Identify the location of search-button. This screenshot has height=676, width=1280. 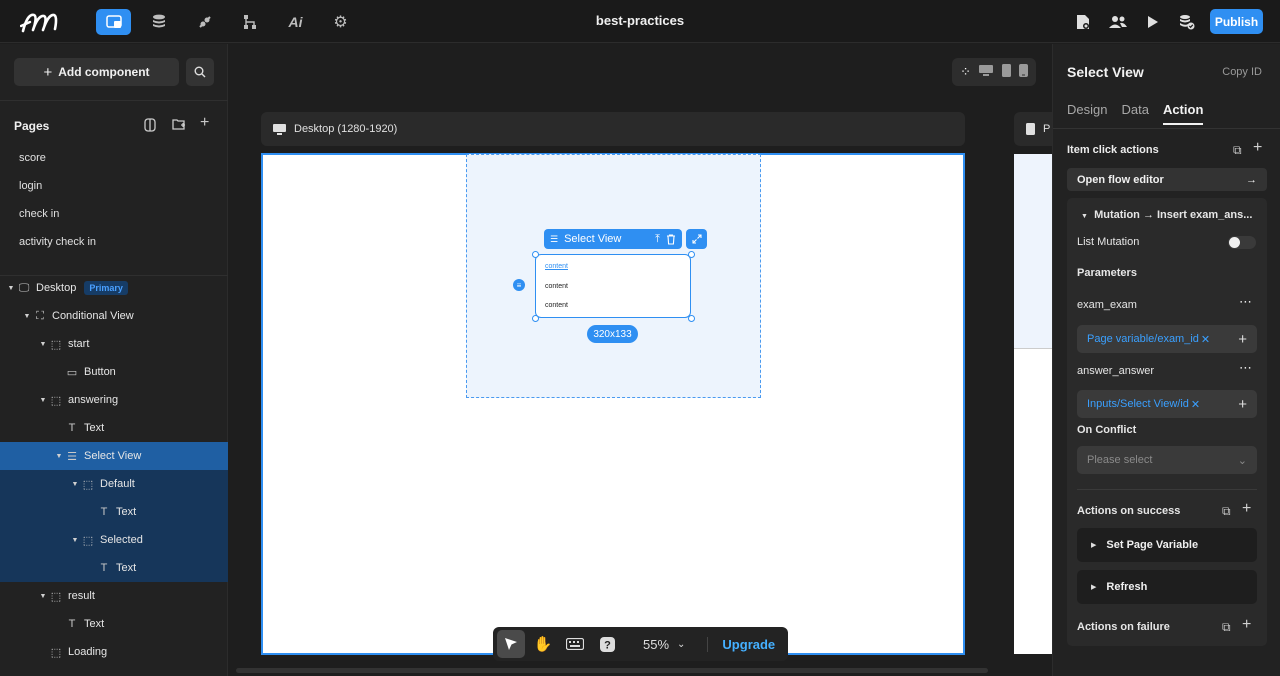
(200, 72).